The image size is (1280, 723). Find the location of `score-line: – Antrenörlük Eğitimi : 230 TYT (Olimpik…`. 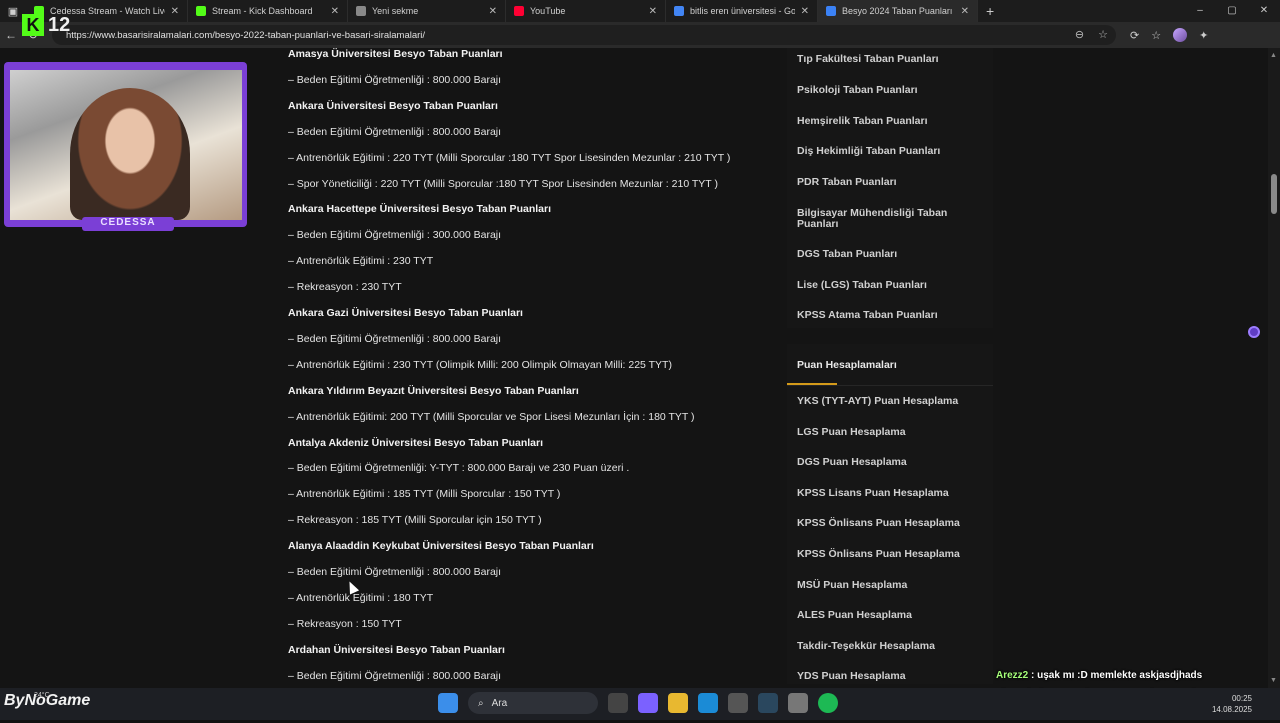

score-line: – Antrenörlük Eğitimi : 230 TYT (Olimpik… is located at coordinates (480, 364).